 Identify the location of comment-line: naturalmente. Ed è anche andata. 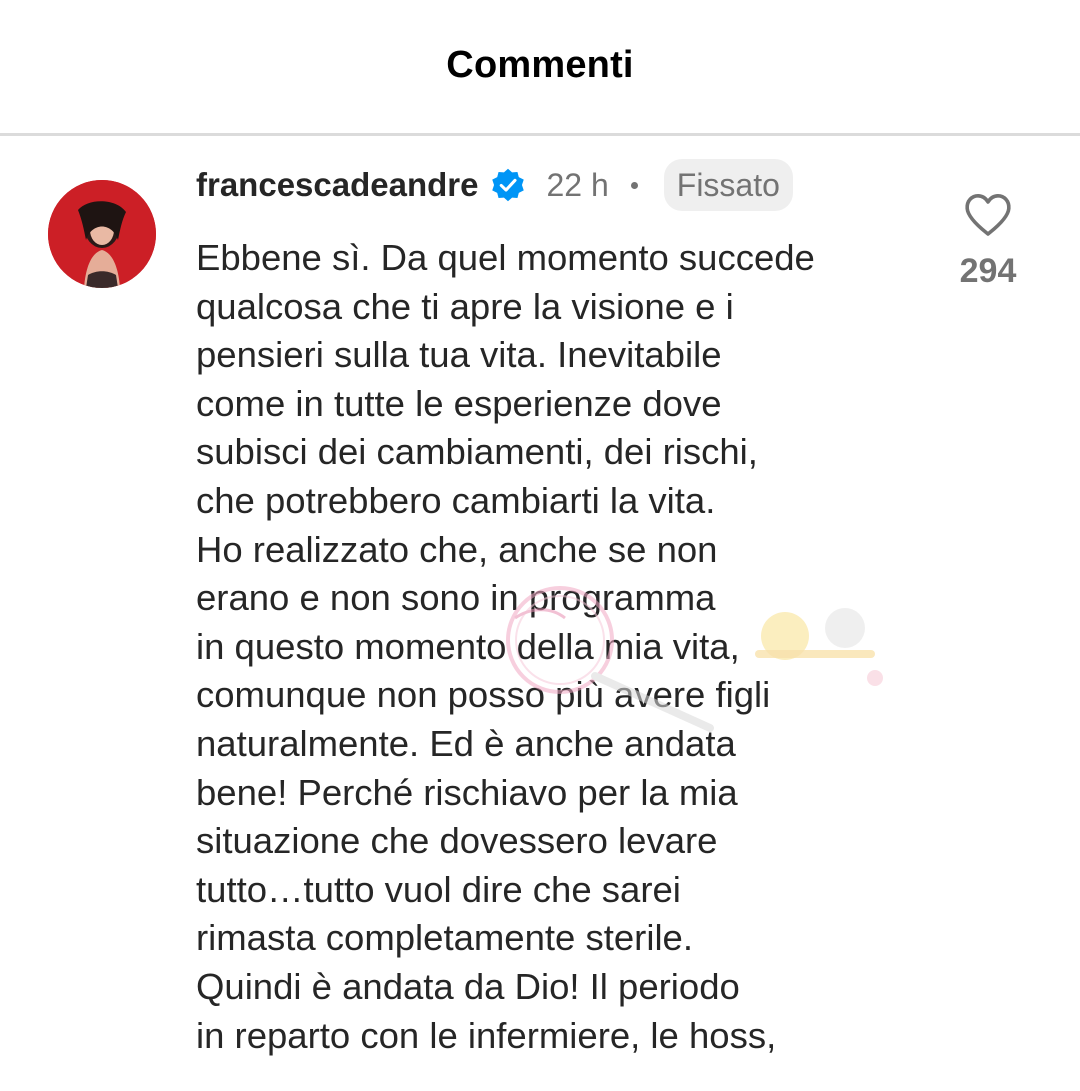
(466, 743).